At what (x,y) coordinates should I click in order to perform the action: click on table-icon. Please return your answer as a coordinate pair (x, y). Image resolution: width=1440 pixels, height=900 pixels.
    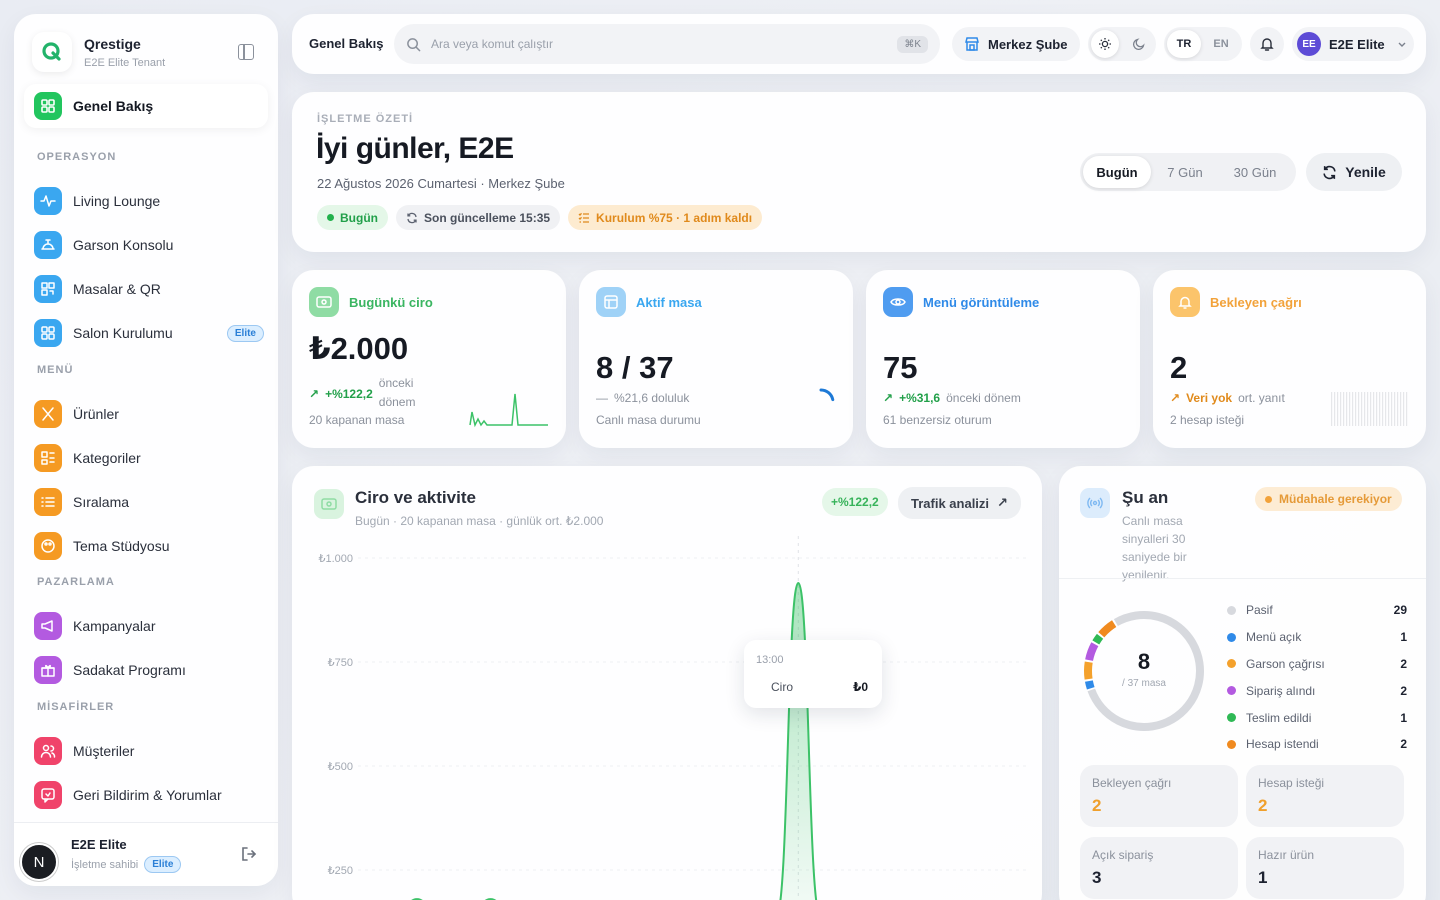
    Looking at the image, I should click on (611, 302).